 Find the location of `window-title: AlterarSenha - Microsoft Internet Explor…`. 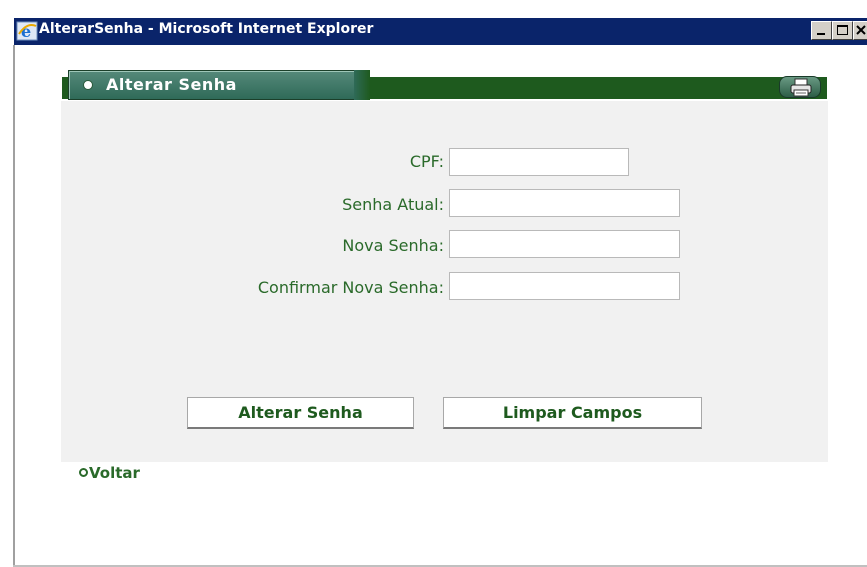

window-title: AlterarSenha - Microsoft Internet Explor… is located at coordinates (206, 29).